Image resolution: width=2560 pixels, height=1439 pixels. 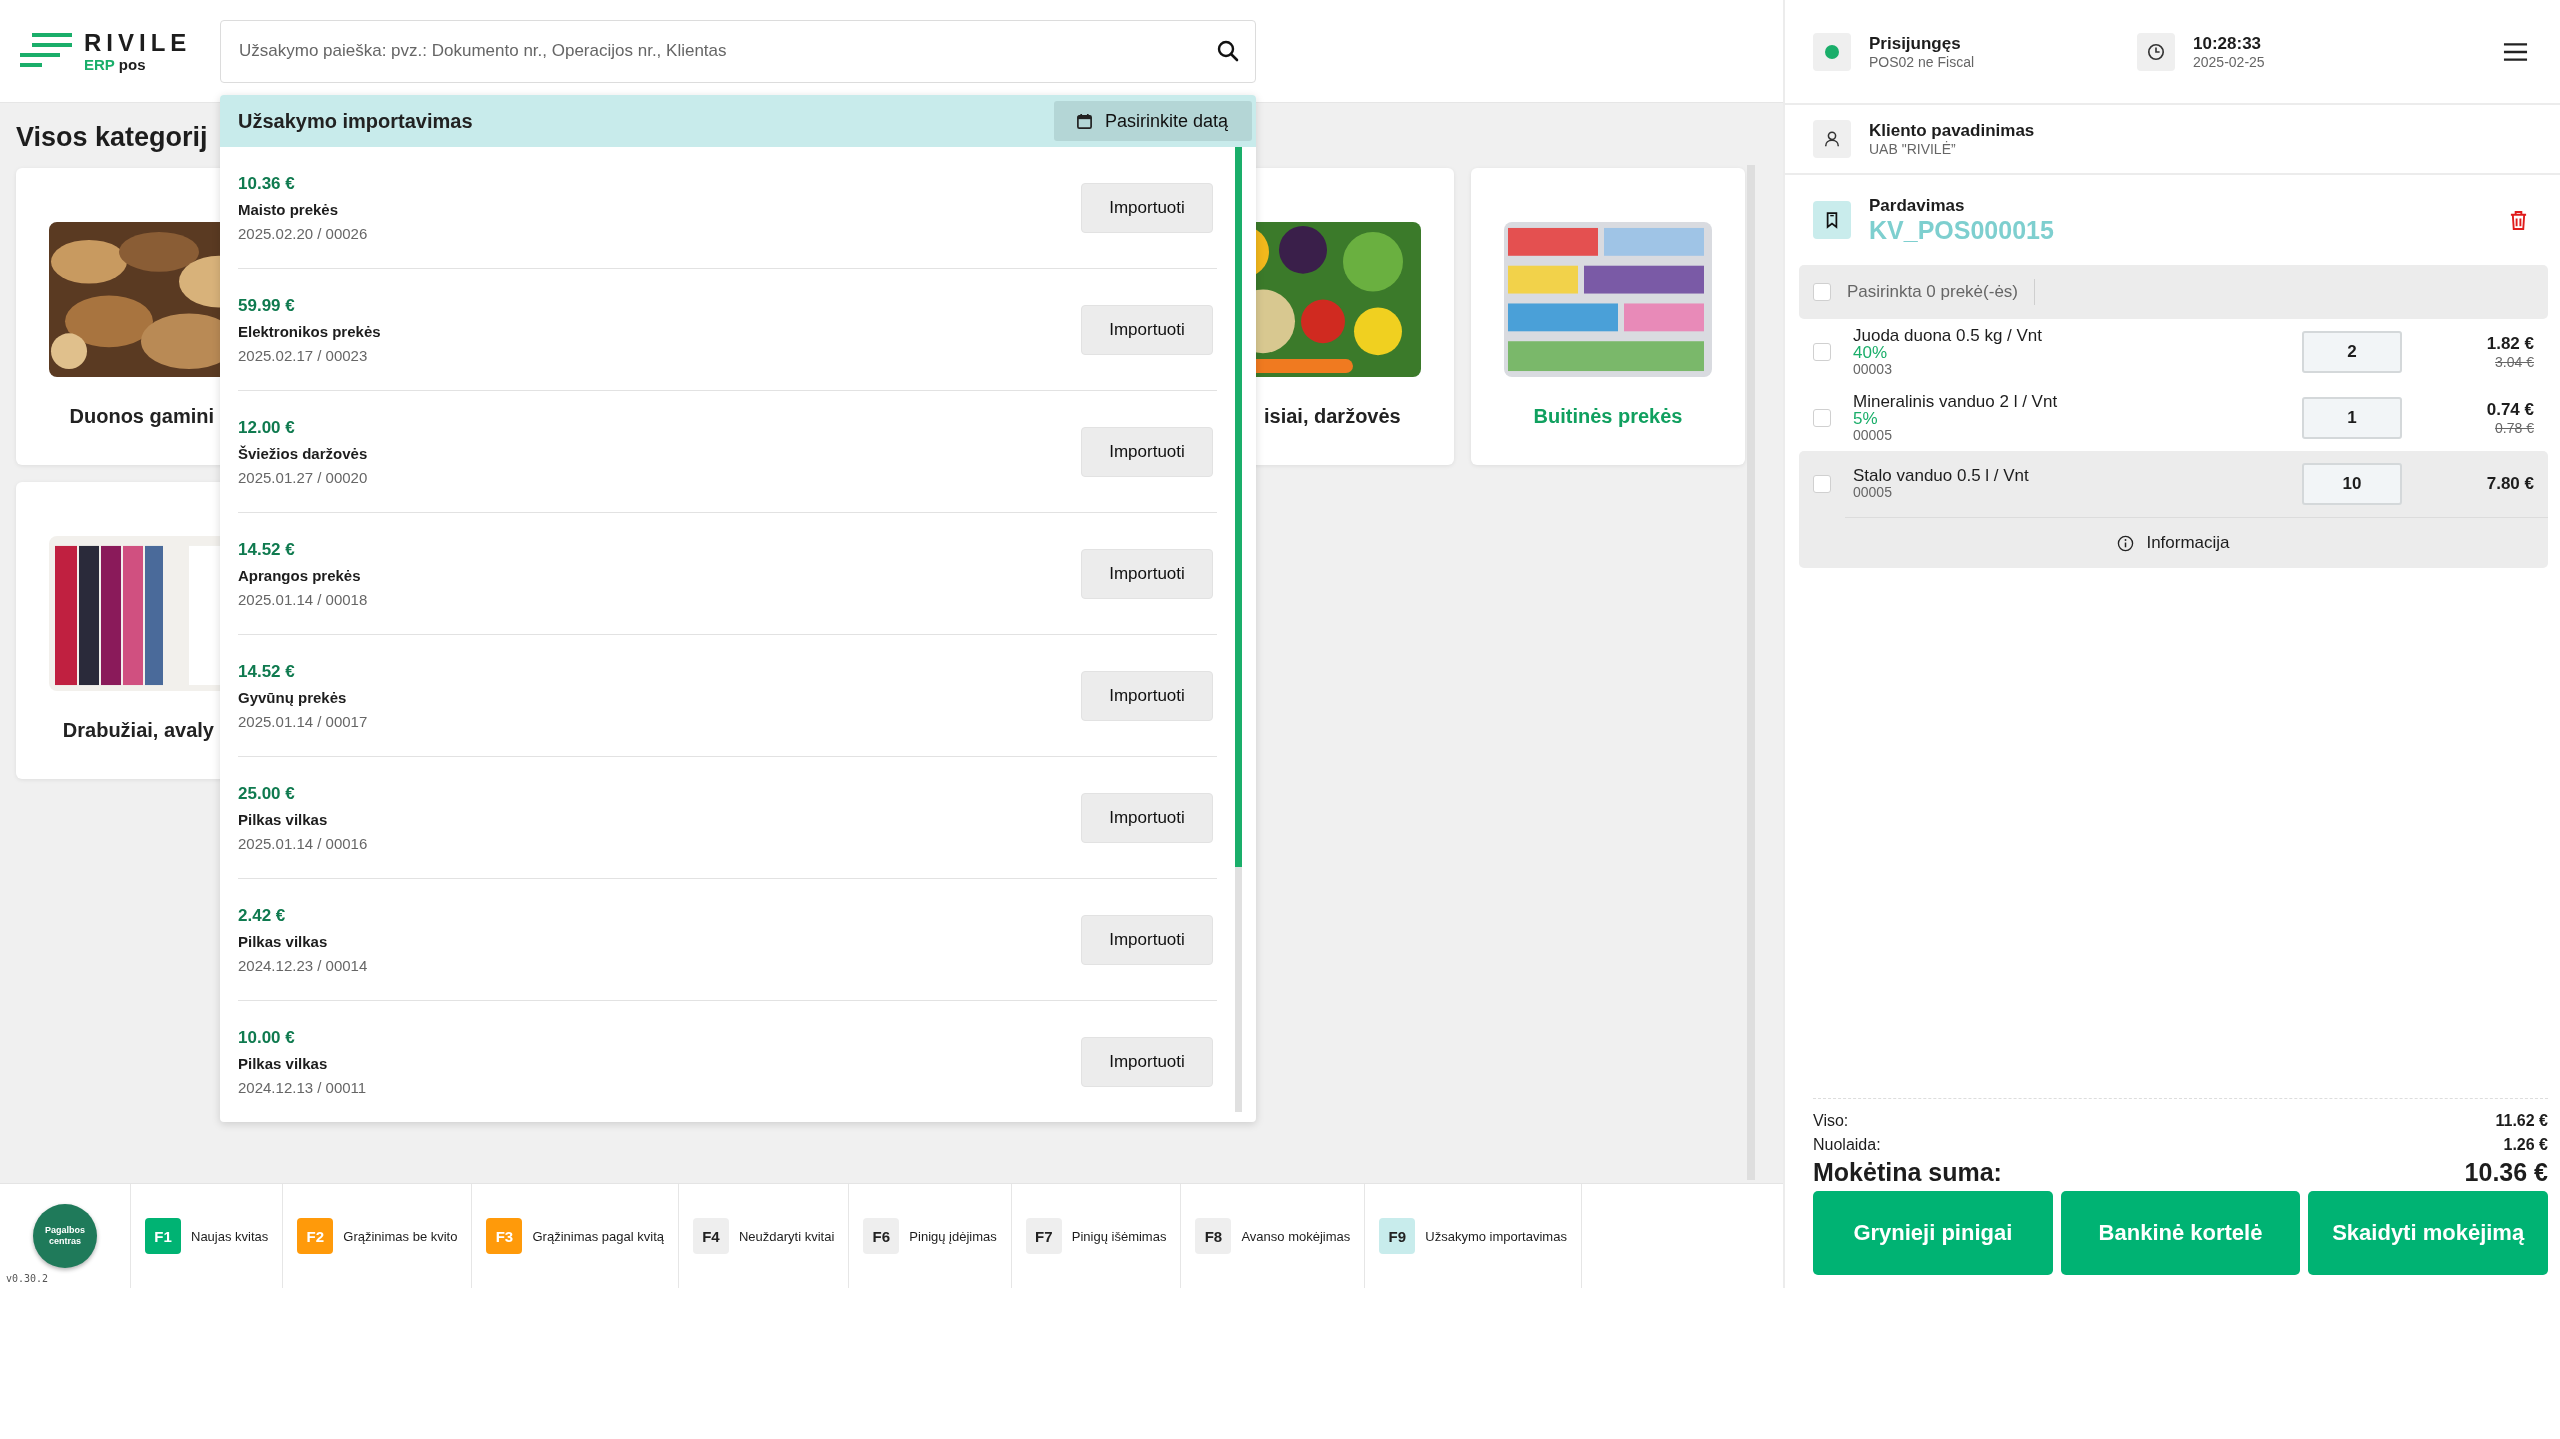 What do you see at coordinates (1084, 121) in the screenshot?
I see `calendar-icon` at bounding box center [1084, 121].